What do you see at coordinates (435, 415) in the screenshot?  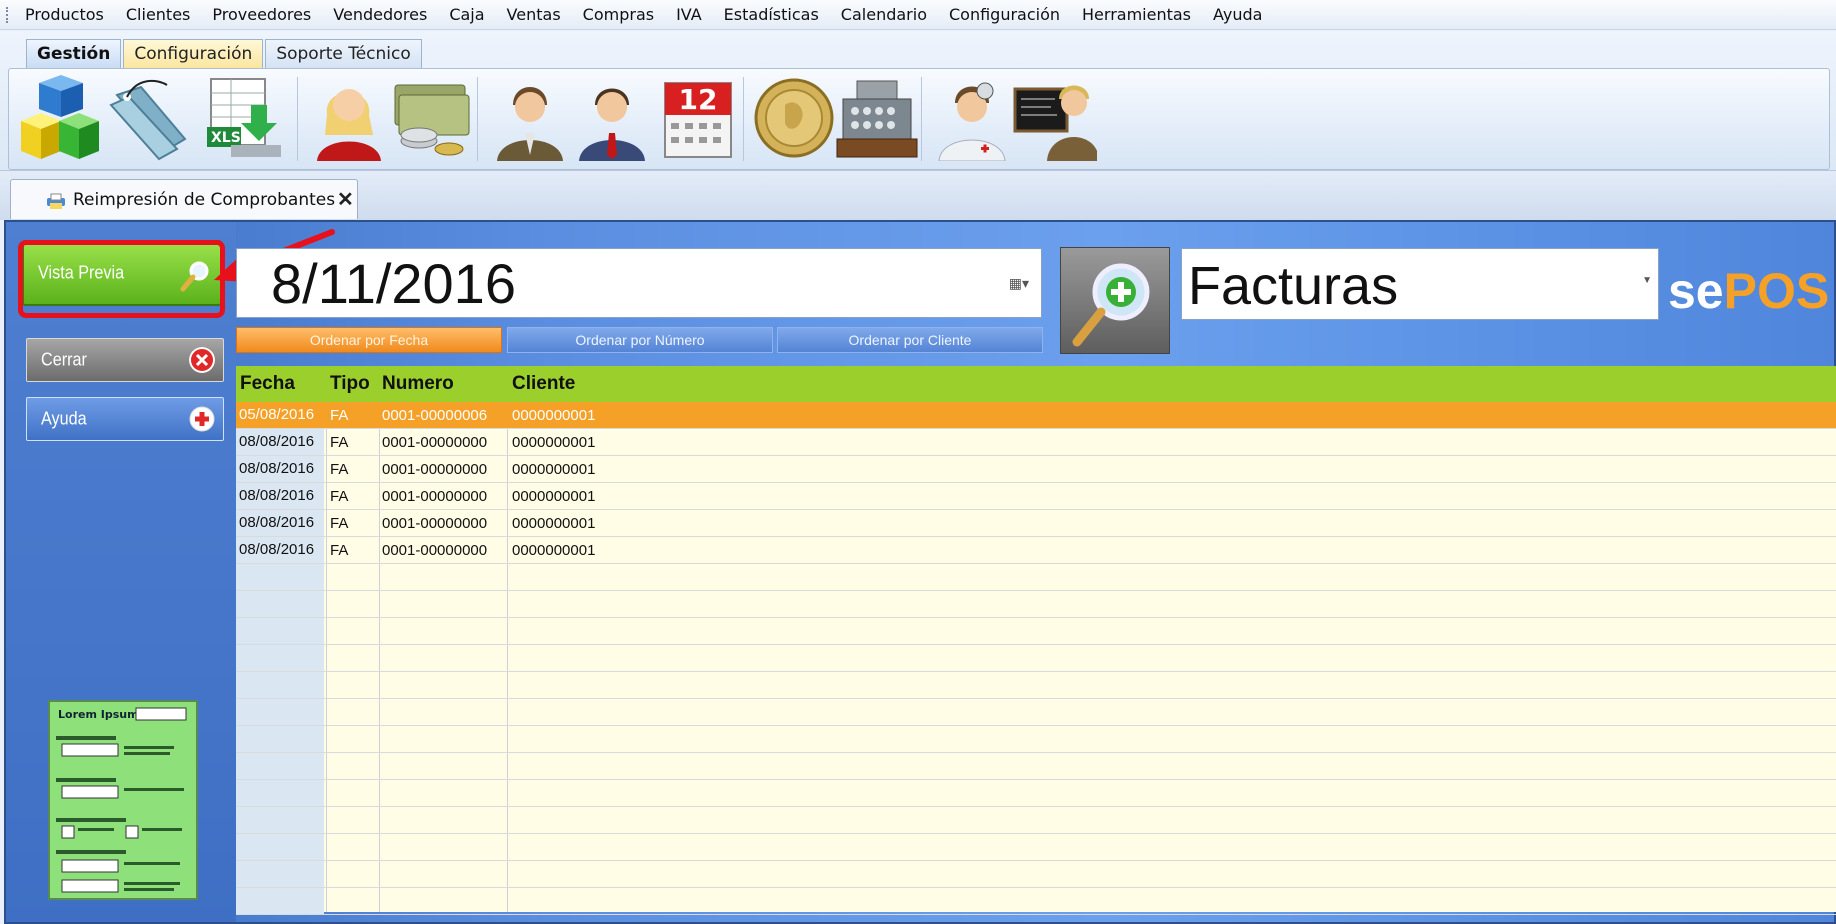 I see `cell-numero: 0001-00000006` at bounding box center [435, 415].